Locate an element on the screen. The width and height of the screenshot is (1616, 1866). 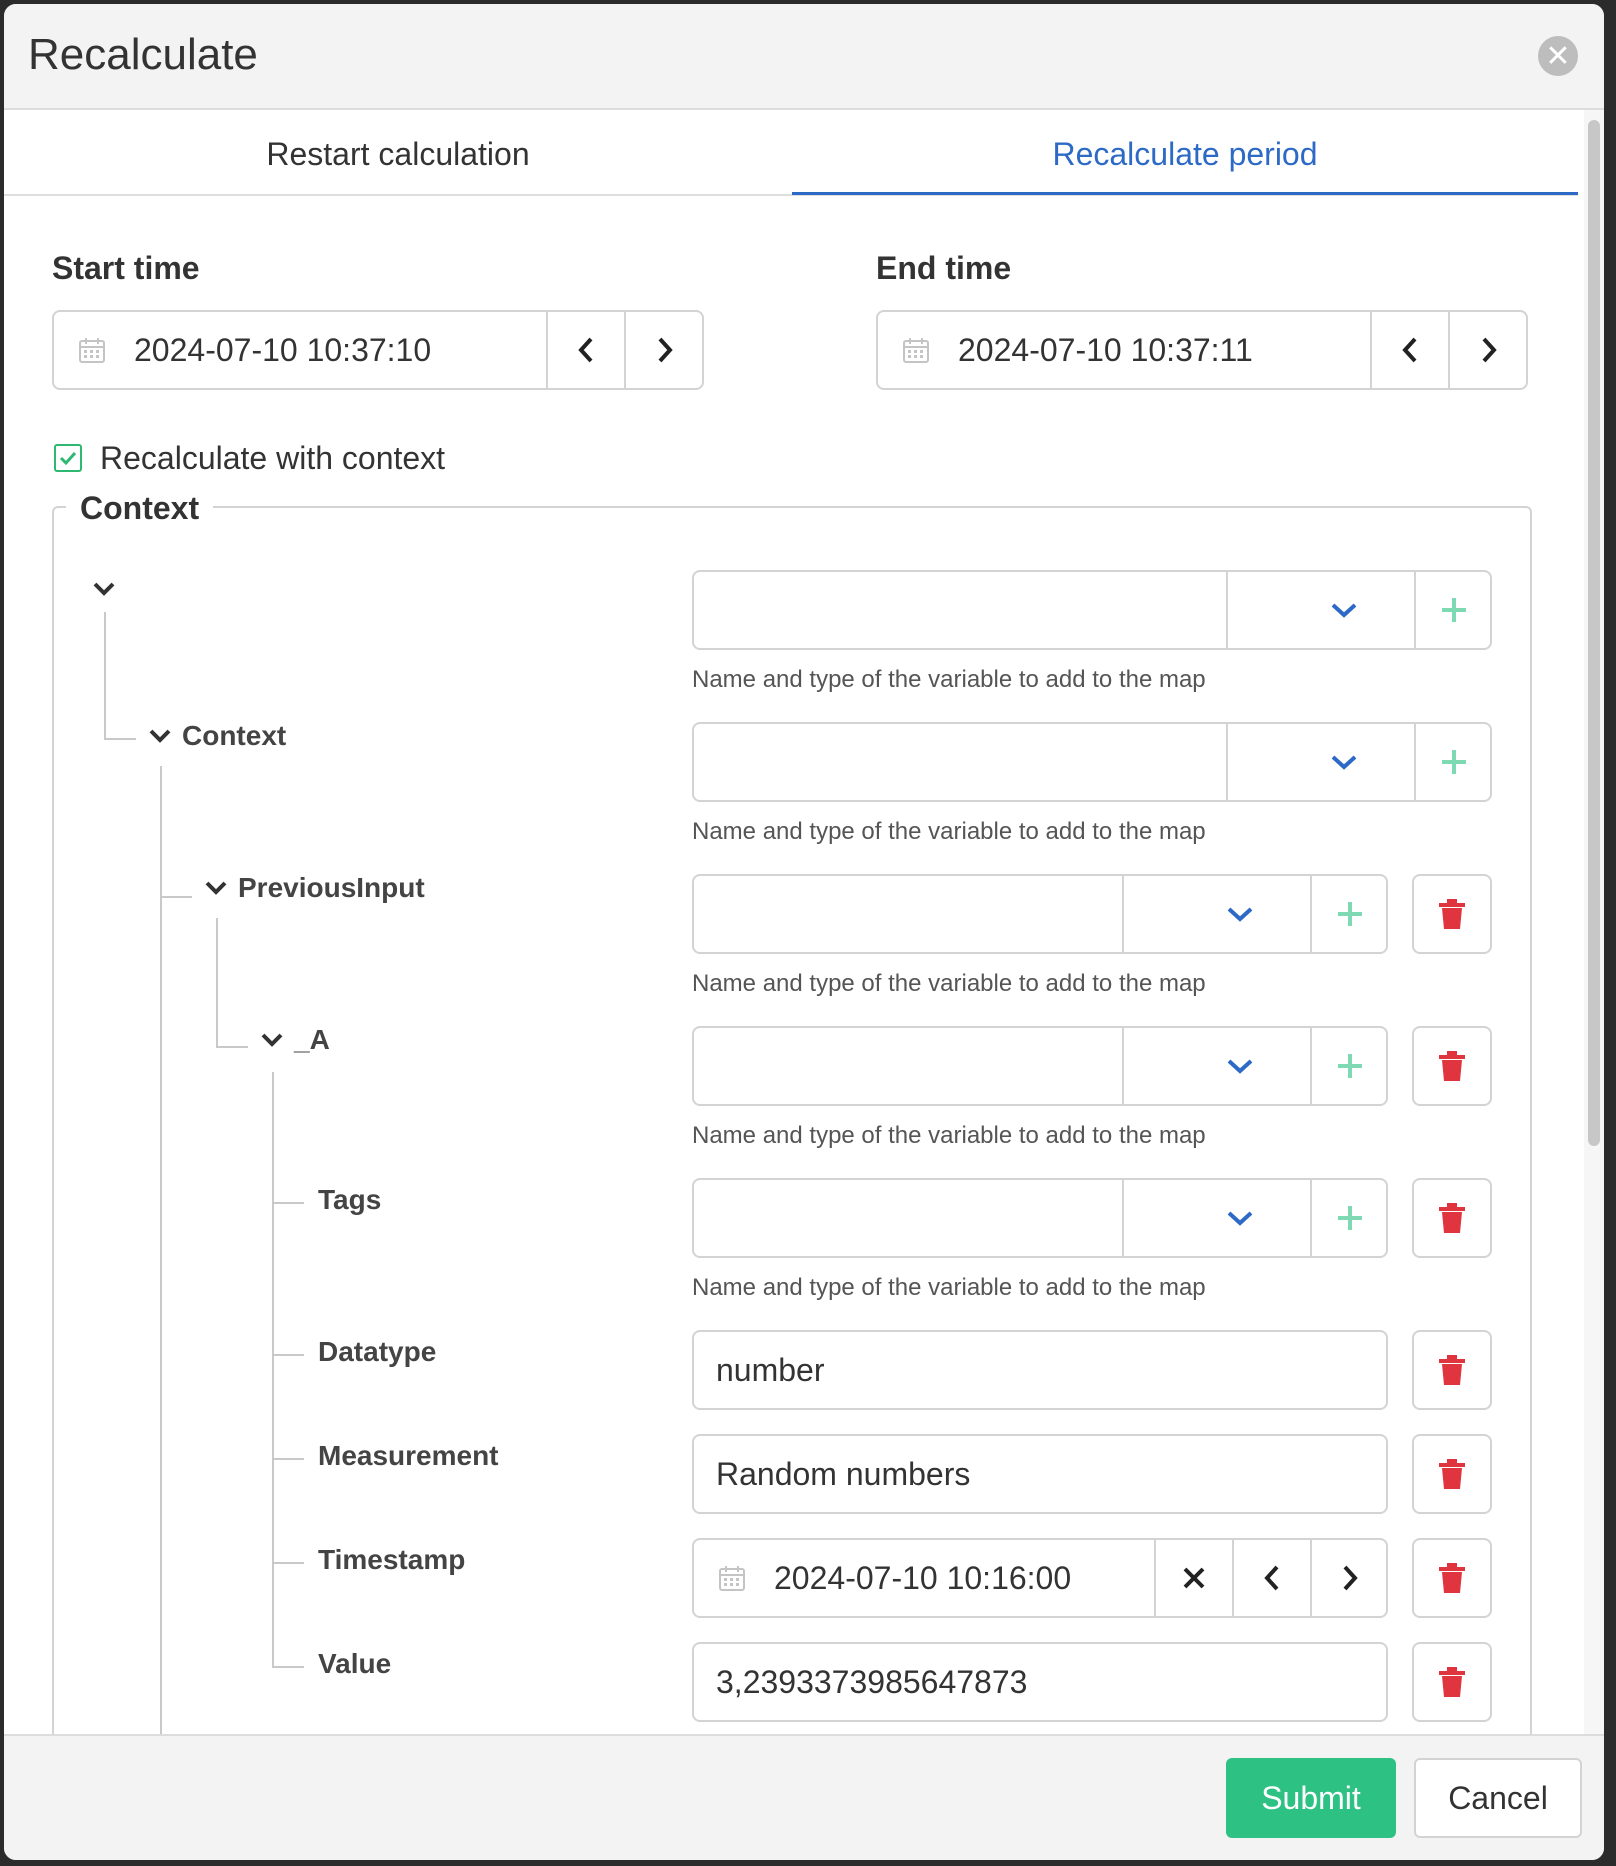
timestamp-picker: 2024-07-10 10:16:00 is located at coordinates (1040, 1578).